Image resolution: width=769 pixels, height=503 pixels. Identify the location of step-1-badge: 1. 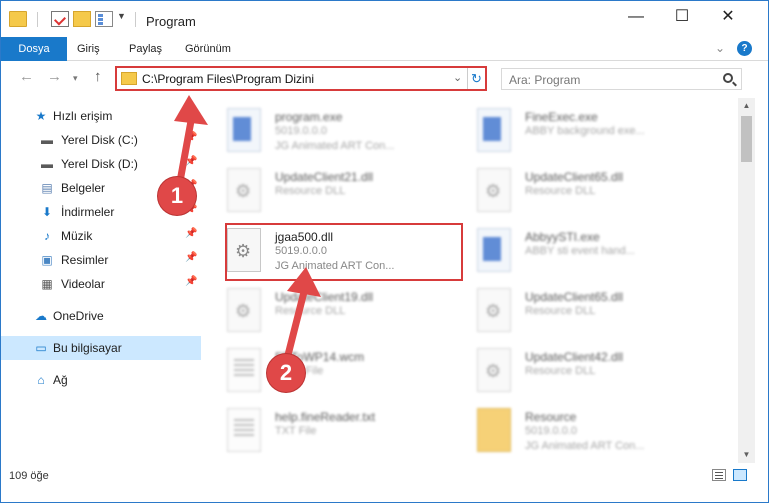
(177, 196).